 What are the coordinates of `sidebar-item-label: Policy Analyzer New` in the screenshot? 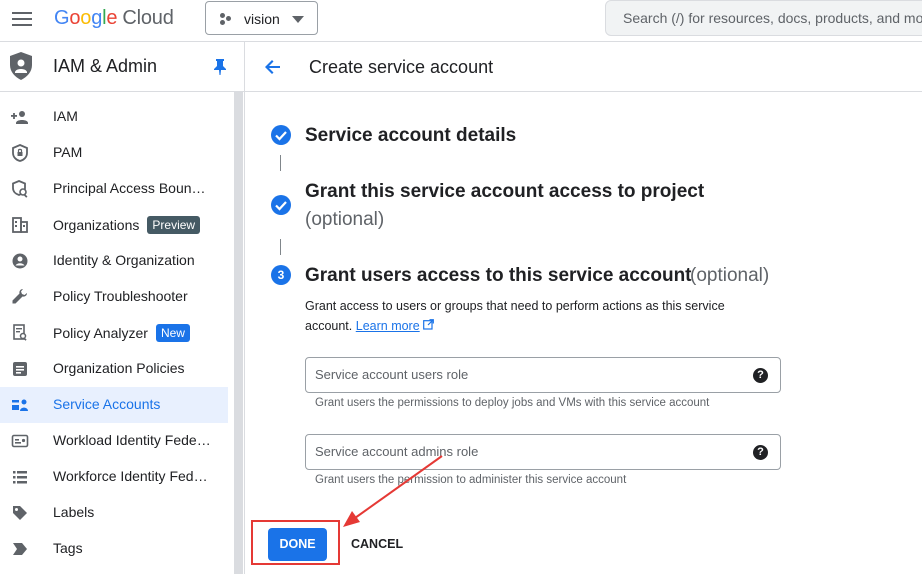 It's located at (121, 333).